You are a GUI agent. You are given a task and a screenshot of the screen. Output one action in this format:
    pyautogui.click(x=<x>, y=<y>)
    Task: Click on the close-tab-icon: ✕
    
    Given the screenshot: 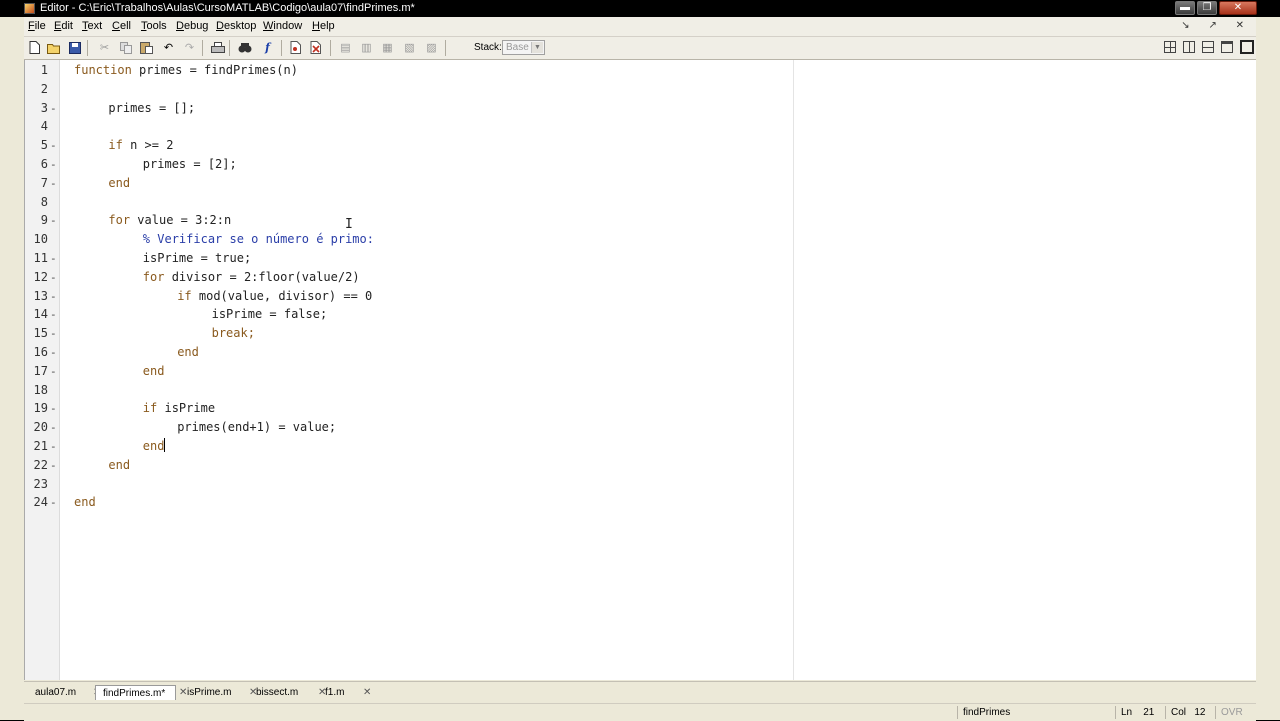 What is the action you would take?
    pyautogui.click(x=367, y=692)
    